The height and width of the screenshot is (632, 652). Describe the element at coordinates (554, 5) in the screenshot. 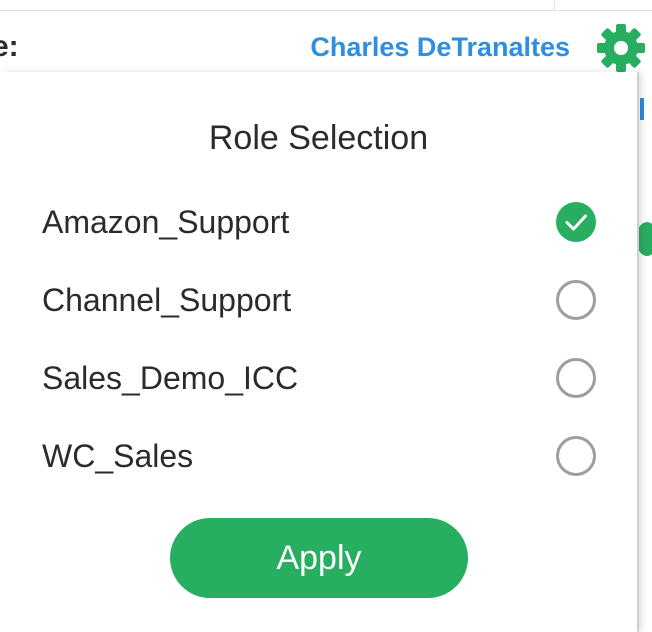

I see `top-divider` at that location.